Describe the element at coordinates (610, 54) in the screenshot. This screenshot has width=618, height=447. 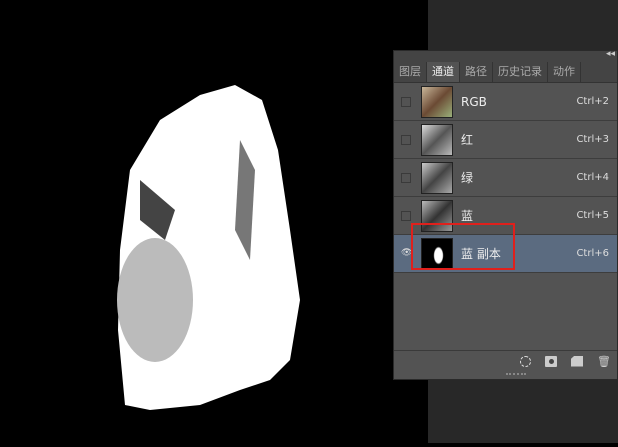
I see `collapse-icon: ◂◂` at that location.